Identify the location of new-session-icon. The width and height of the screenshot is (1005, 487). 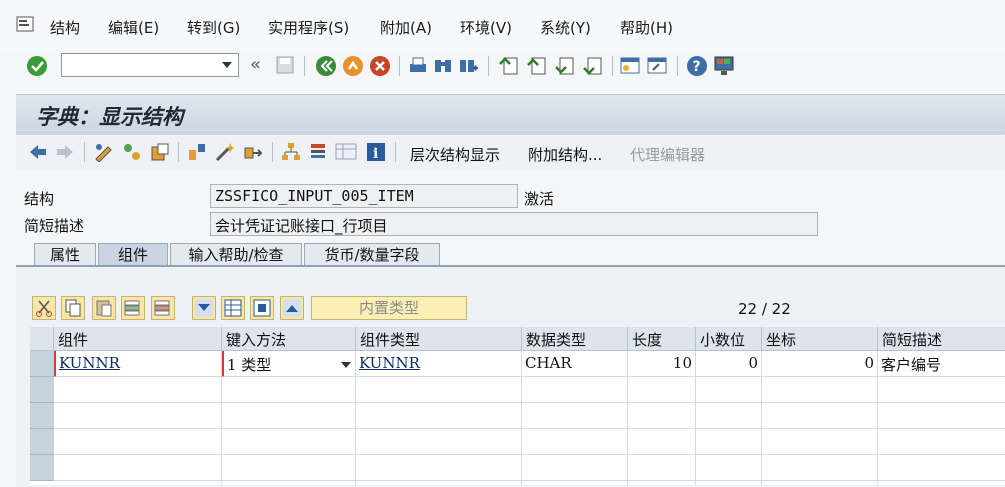
(630, 66).